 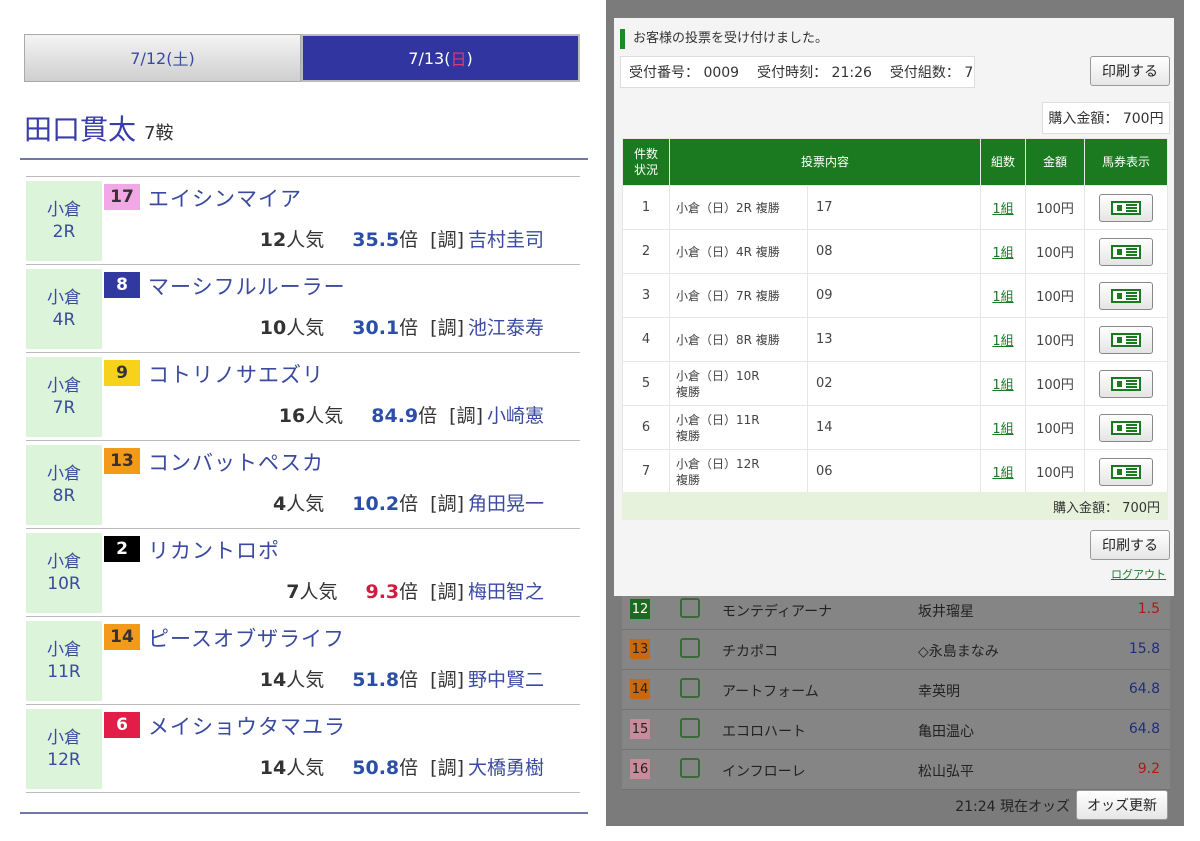 I want to click on ride-row: 小倉 8R 13 コンバットペスカ 4人気 10.2倍 [調] 角田晃一, so click(x=303, y=484).